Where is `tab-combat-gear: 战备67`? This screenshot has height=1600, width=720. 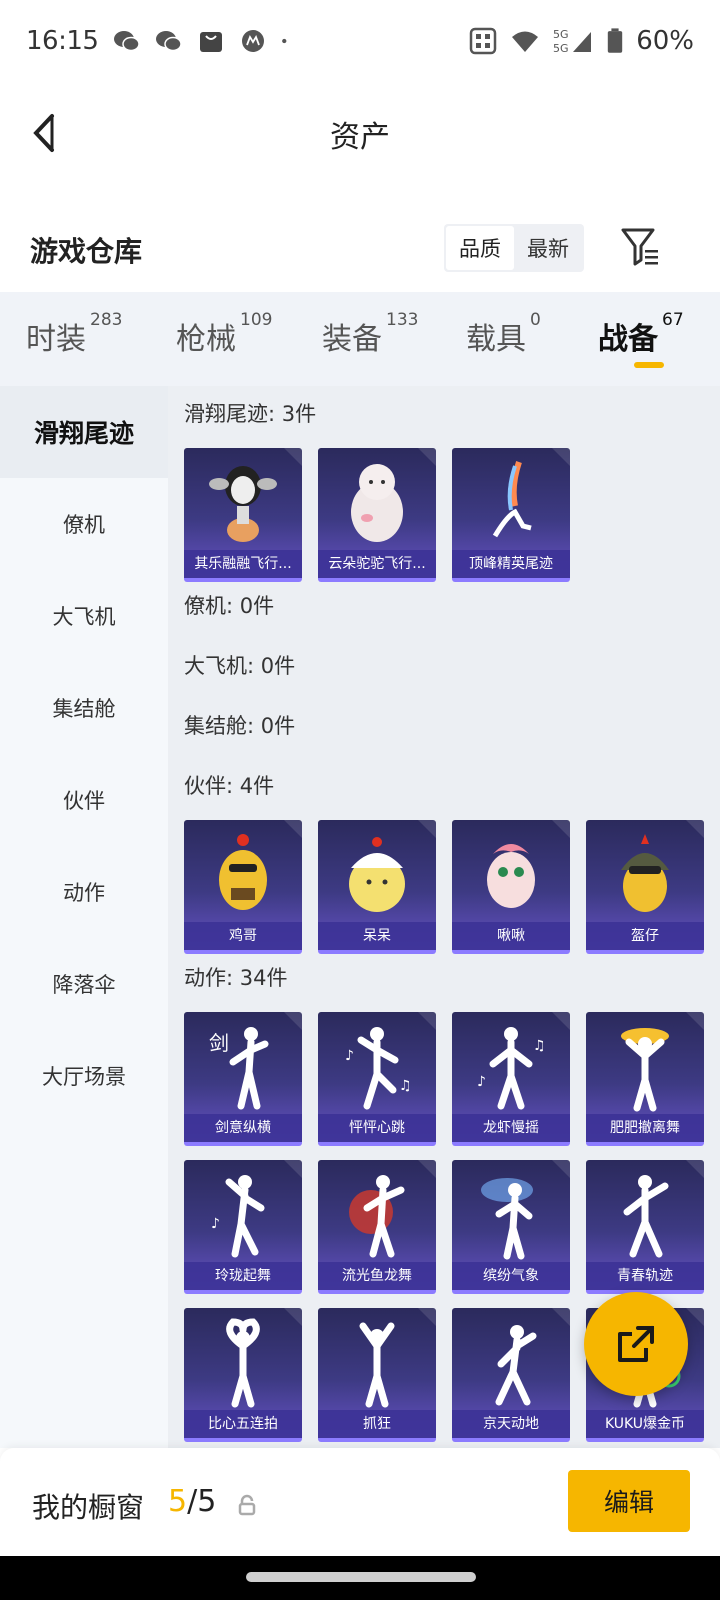
tab-combat-gear: 战备67 is located at coordinates (641, 334).